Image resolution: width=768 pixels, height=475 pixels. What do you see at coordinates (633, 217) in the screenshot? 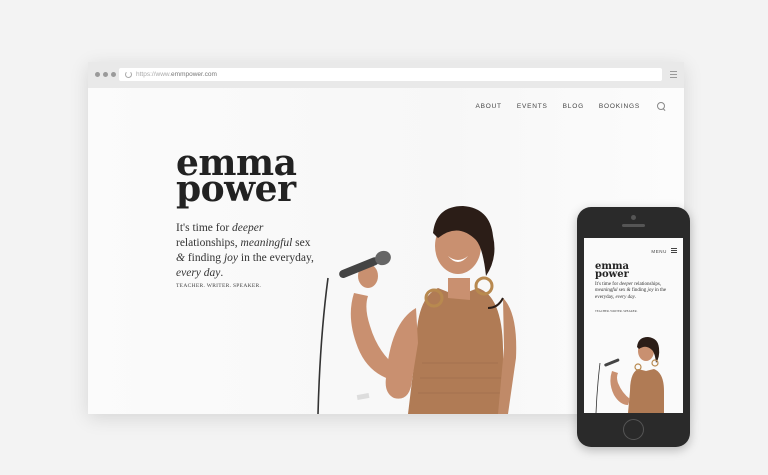
I see `camera-icon` at bounding box center [633, 217].